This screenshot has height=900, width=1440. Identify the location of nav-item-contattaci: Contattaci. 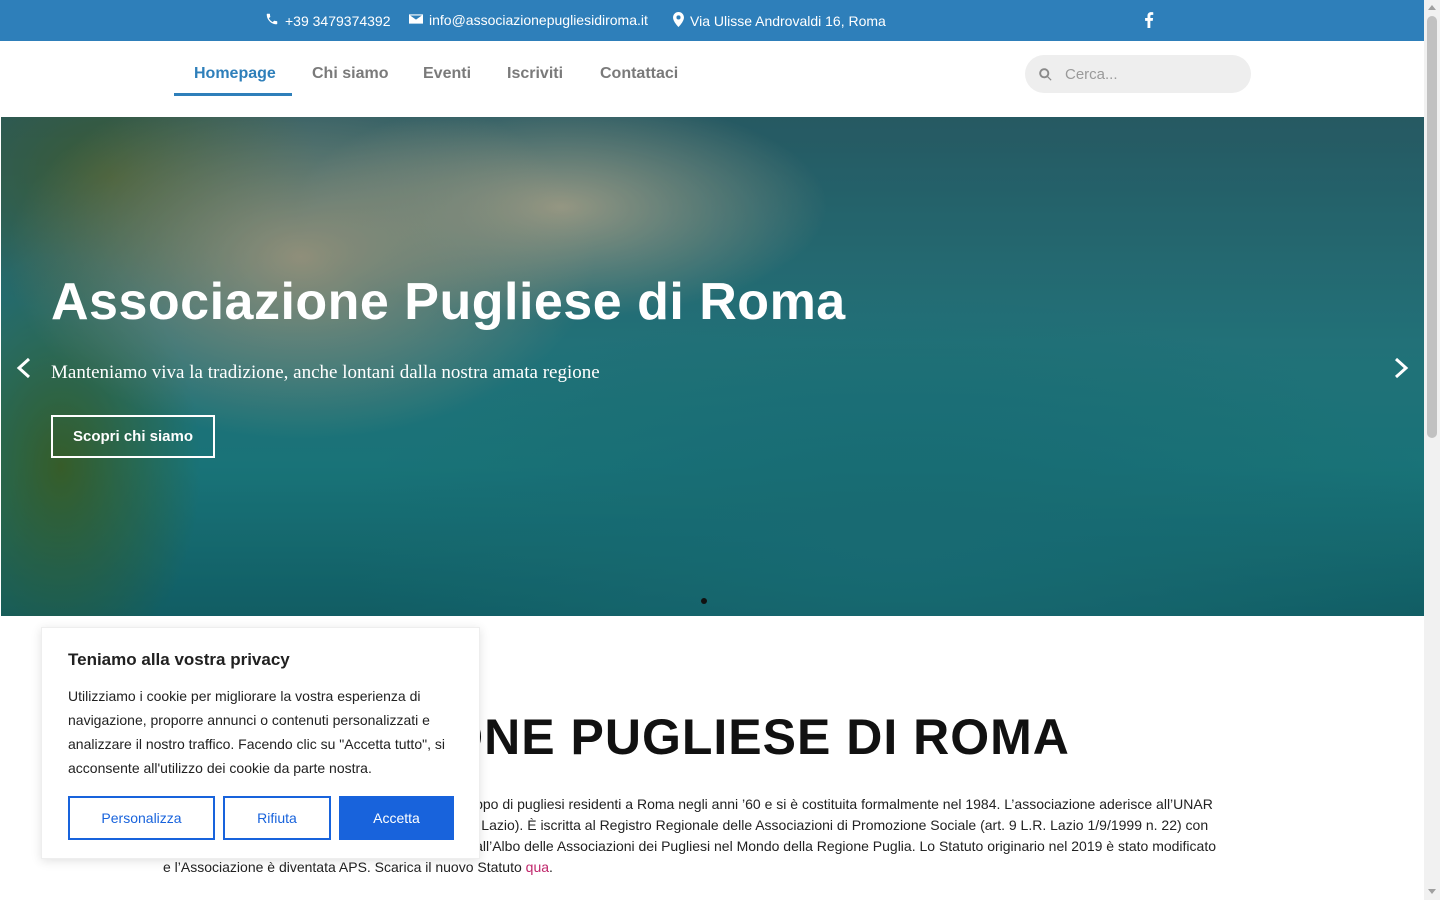
(639, 74).